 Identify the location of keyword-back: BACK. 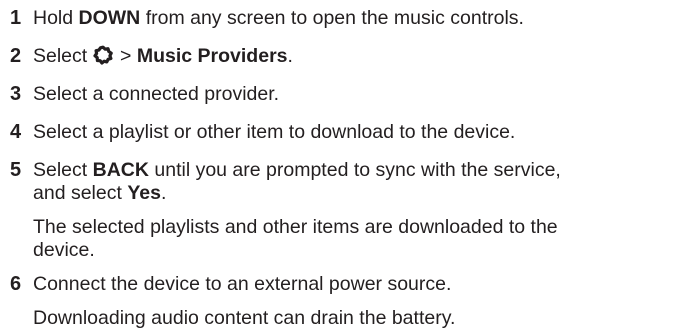
(120, 170).